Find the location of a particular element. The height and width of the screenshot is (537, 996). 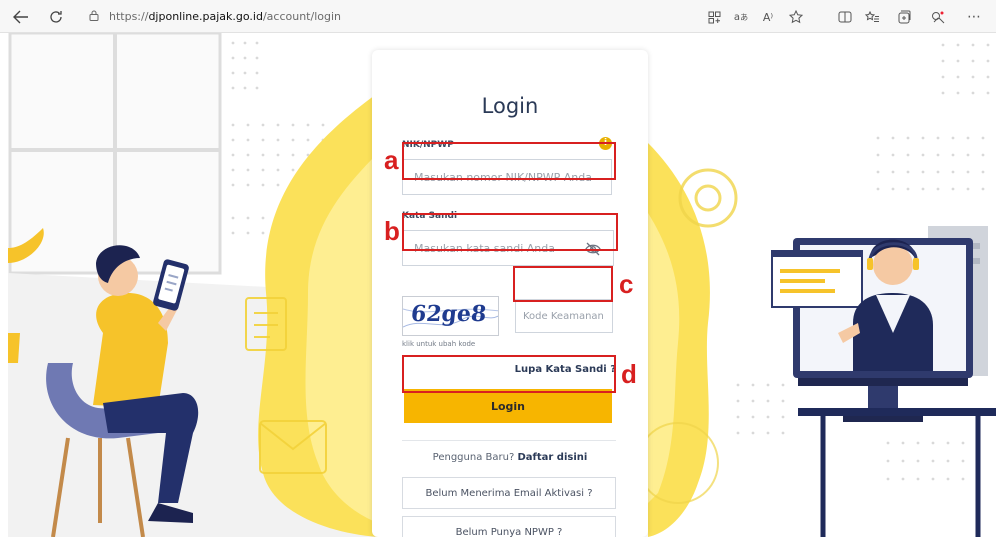

divider is located at coordinates (509, 440).